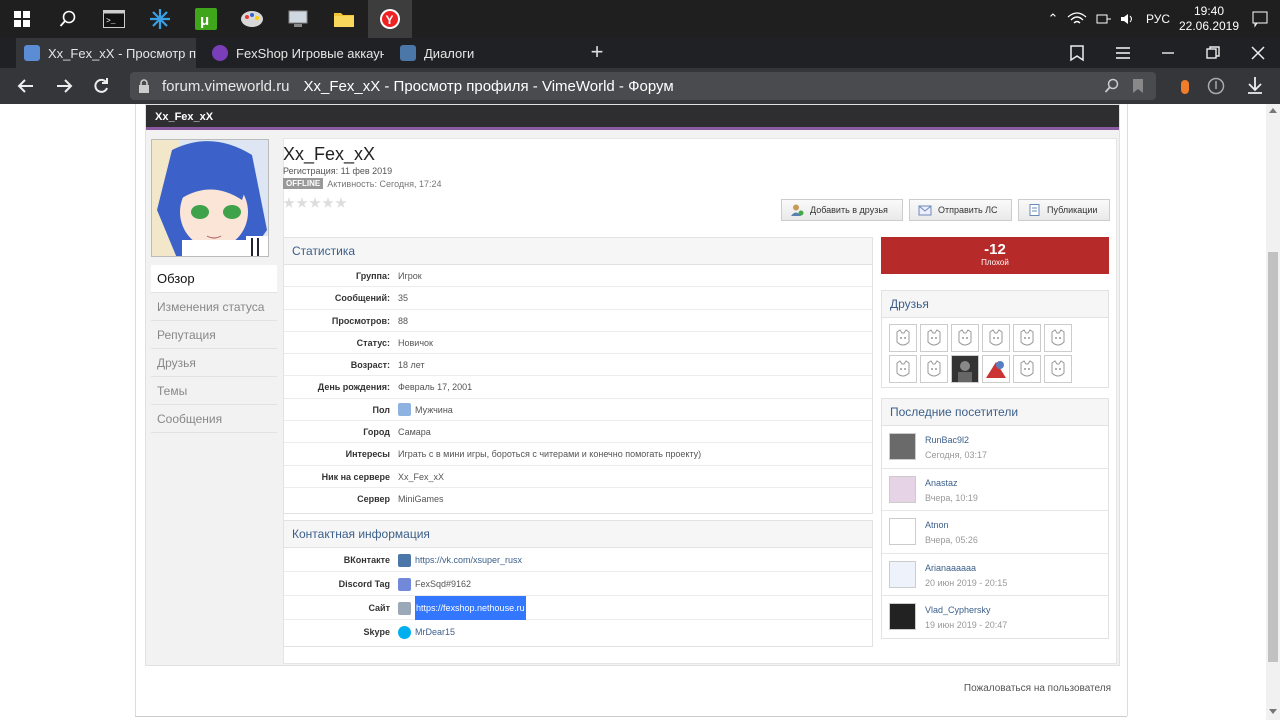 This screenshot has height=720, width=1280. What do you see at coordinates (1255, 85) in the screenshot?
I see `download-icon` at bounding box center [1255, 85].